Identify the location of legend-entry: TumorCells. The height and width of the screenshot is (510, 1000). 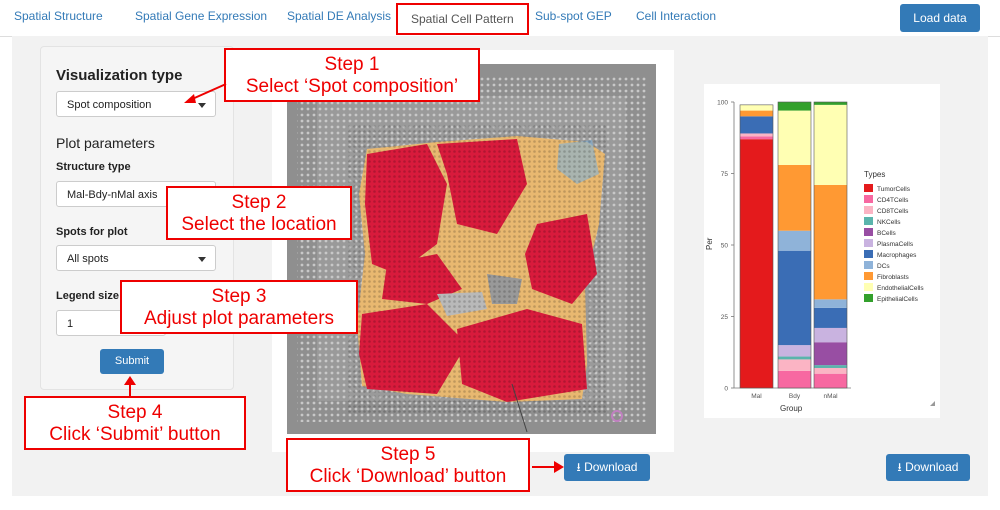
(894, 189).